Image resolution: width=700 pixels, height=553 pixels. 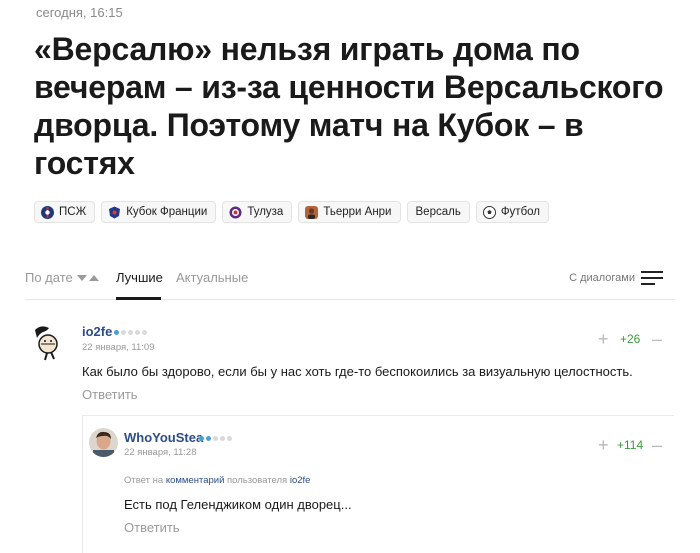 I want to click on toulouse-icon, so click(x=235, y=212).